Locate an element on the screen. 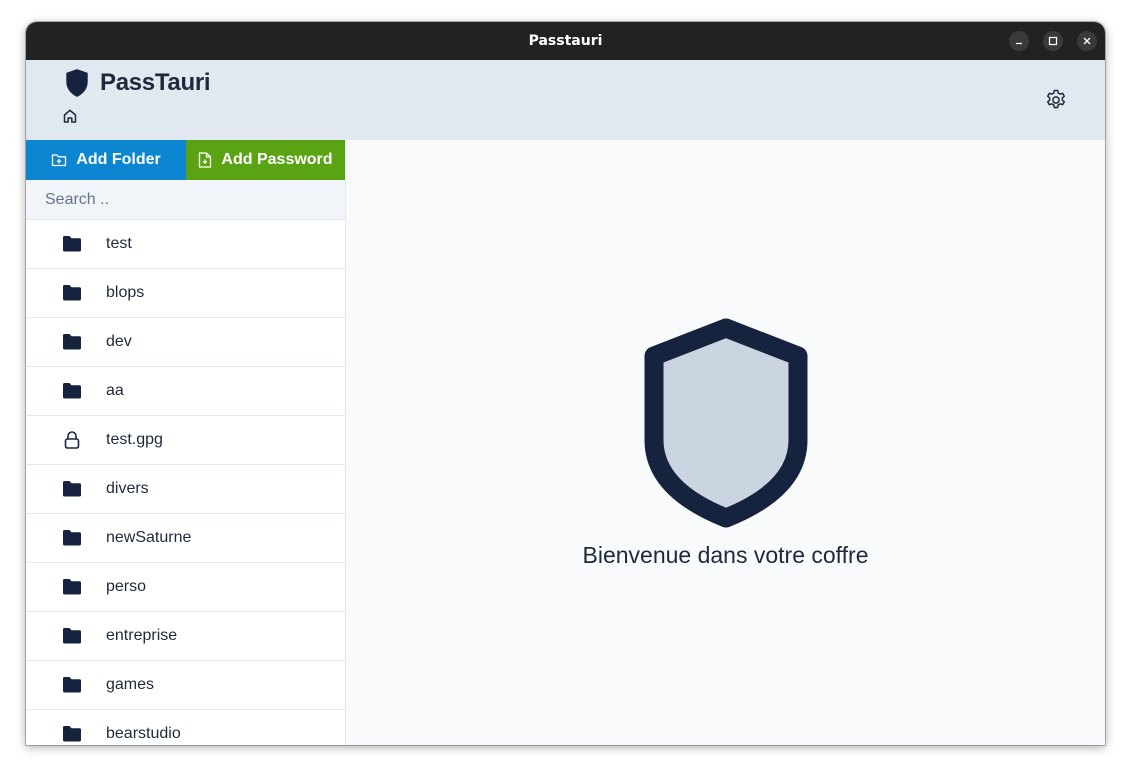 Image resolution: width=1131 pixels, height=774 pixels. lock-icon is located at coordinates (72, 440).